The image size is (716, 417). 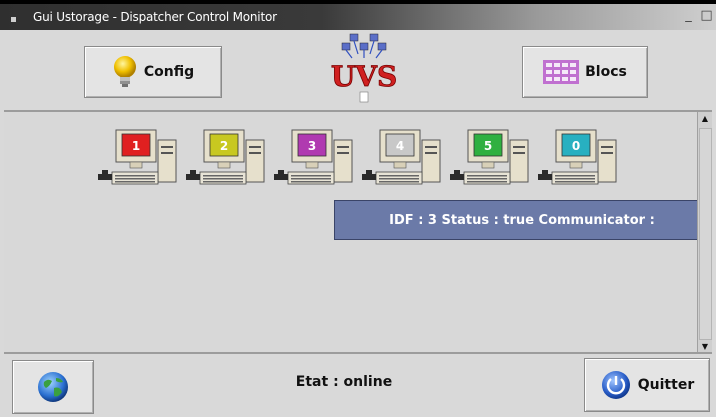 I want to click on globe-button, so click(x=53, y=387).